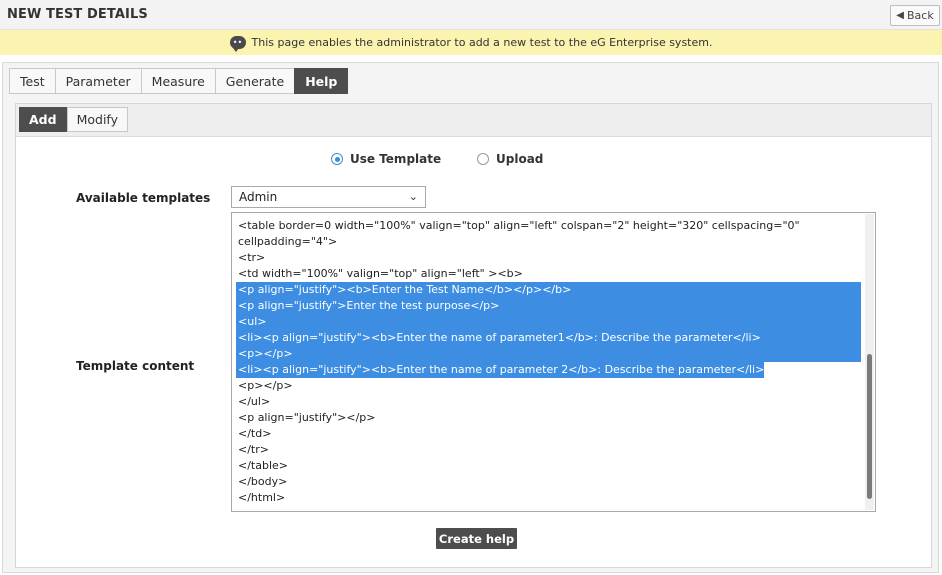  What do you see at coordinates (413, 196) in the screenshot?
I see `chevron-down-icon: ⌄` at bounding box center [413, 196].